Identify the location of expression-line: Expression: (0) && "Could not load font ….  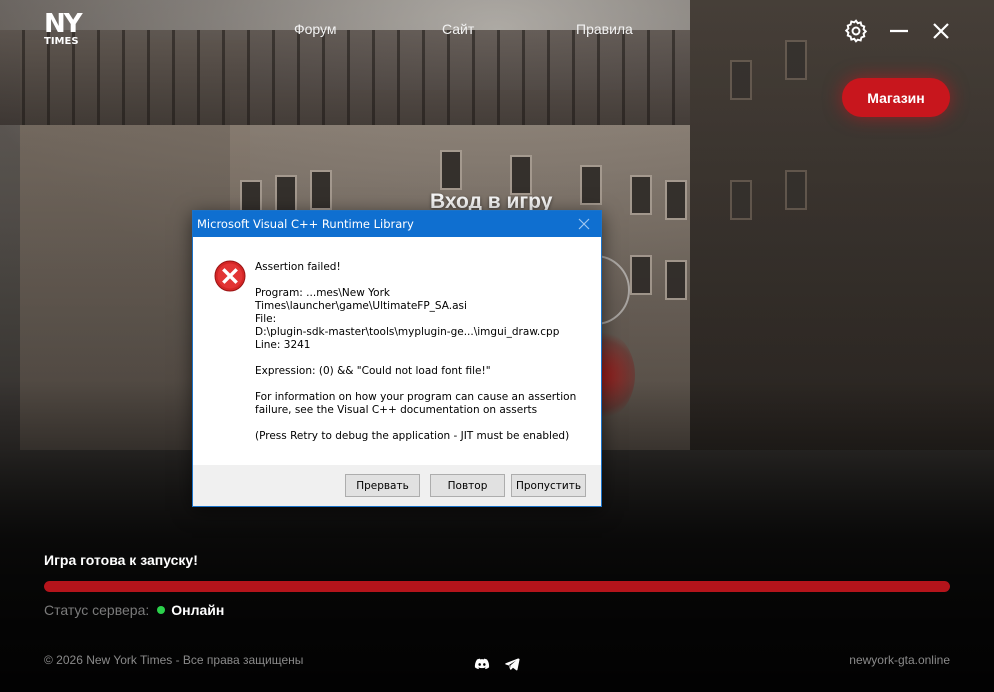
(373, 371).